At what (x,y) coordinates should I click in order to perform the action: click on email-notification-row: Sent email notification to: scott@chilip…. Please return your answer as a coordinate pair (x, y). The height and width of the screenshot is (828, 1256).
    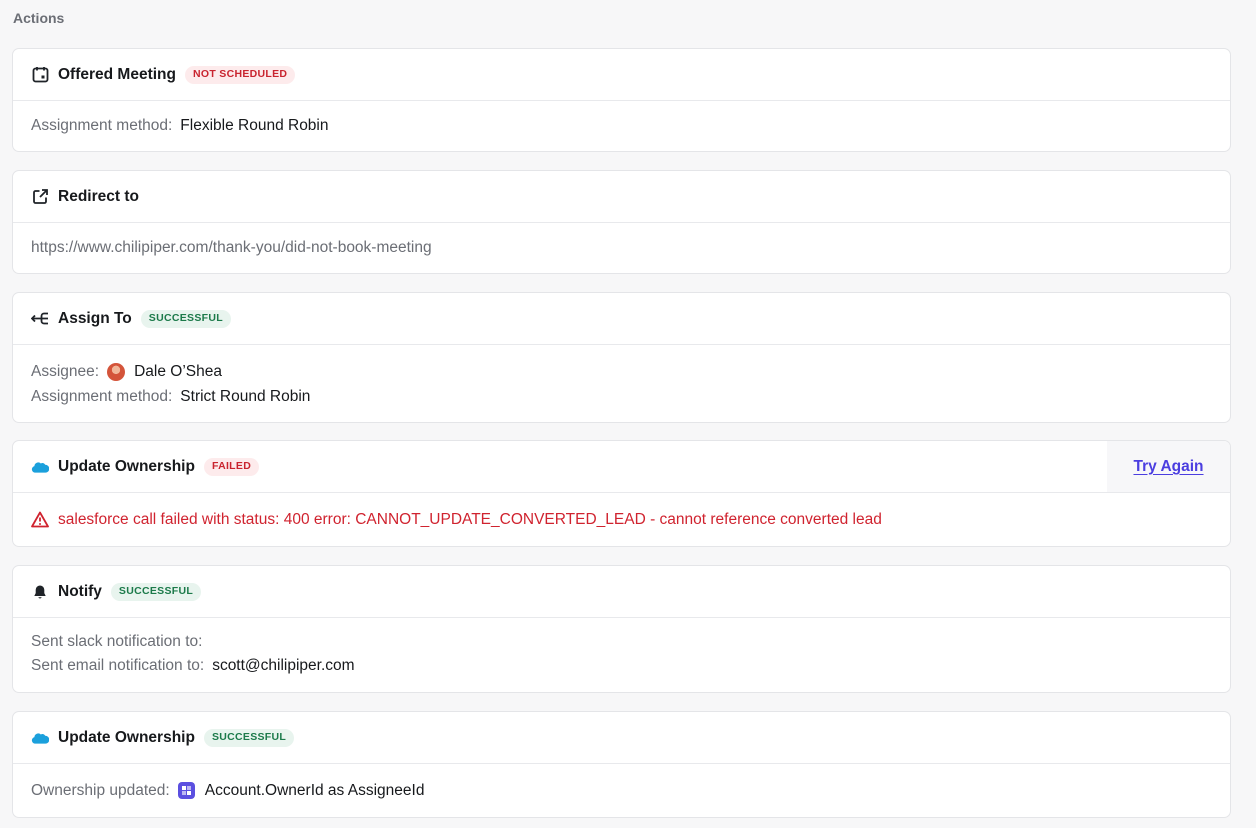
    Looking at the image, I should click on (630, 666).